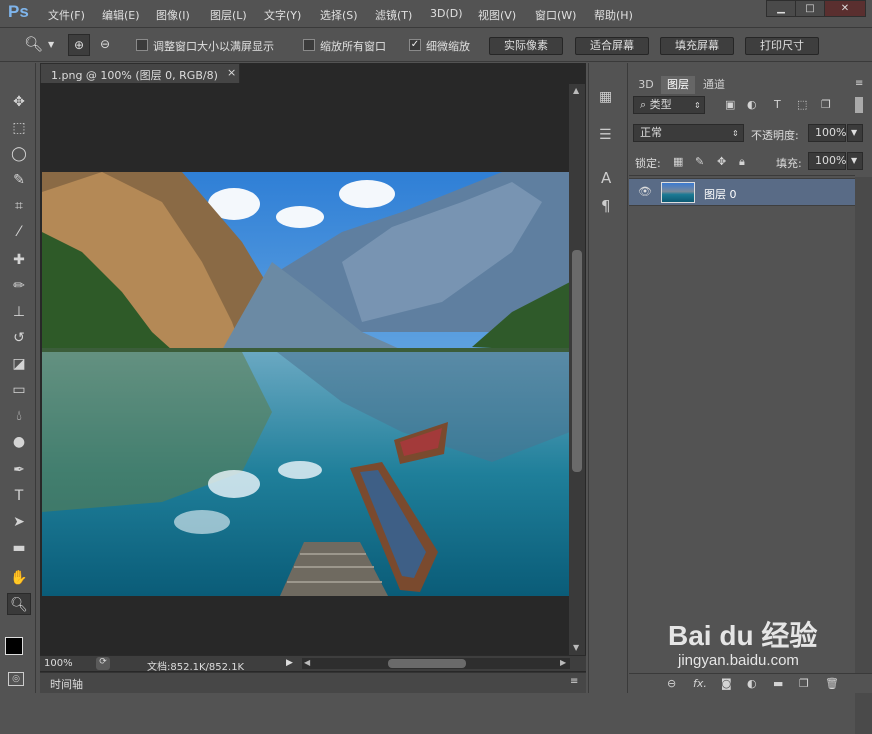  I want to click on opacity-dropdown-icon: ▼, so click(855, 133).